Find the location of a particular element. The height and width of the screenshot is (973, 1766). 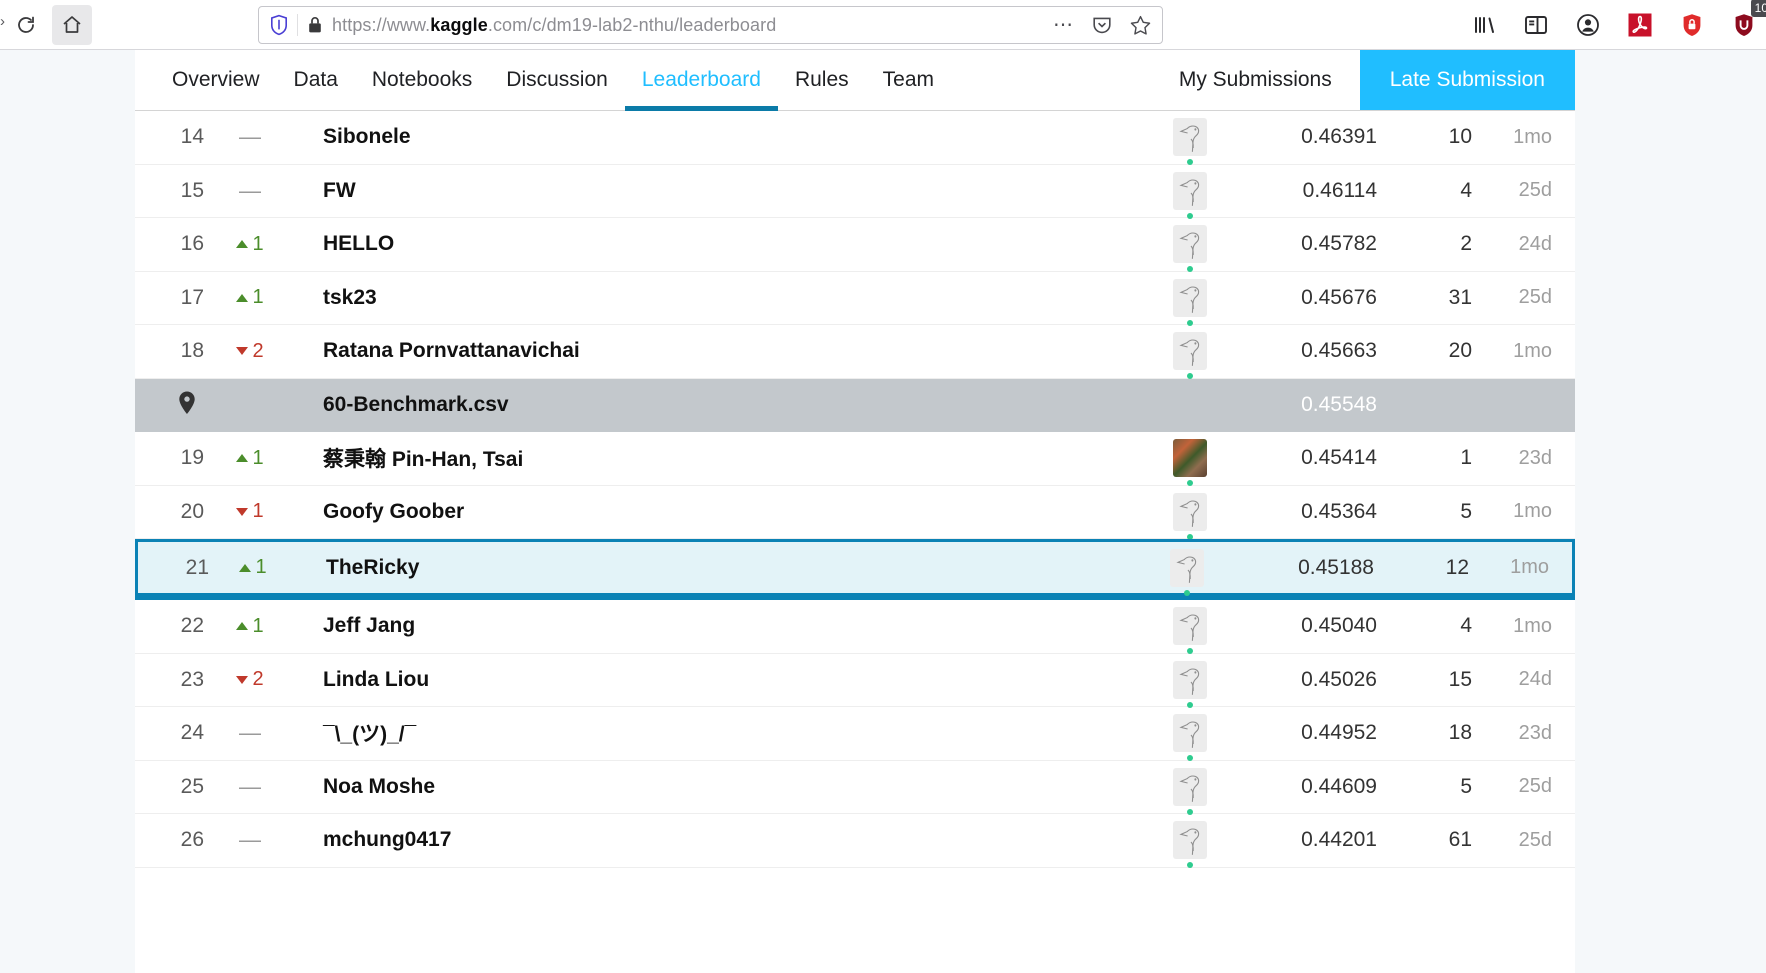

tab-leaderboard: Leaderboard is located at coordinates (701, 80).